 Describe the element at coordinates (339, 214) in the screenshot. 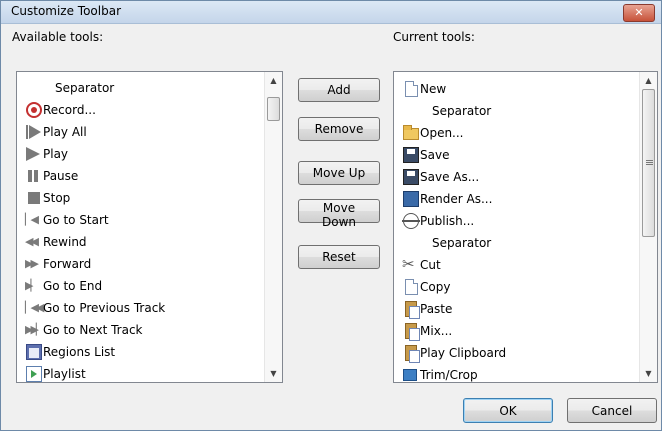

I see `move-down-button: Move Down` at that location.